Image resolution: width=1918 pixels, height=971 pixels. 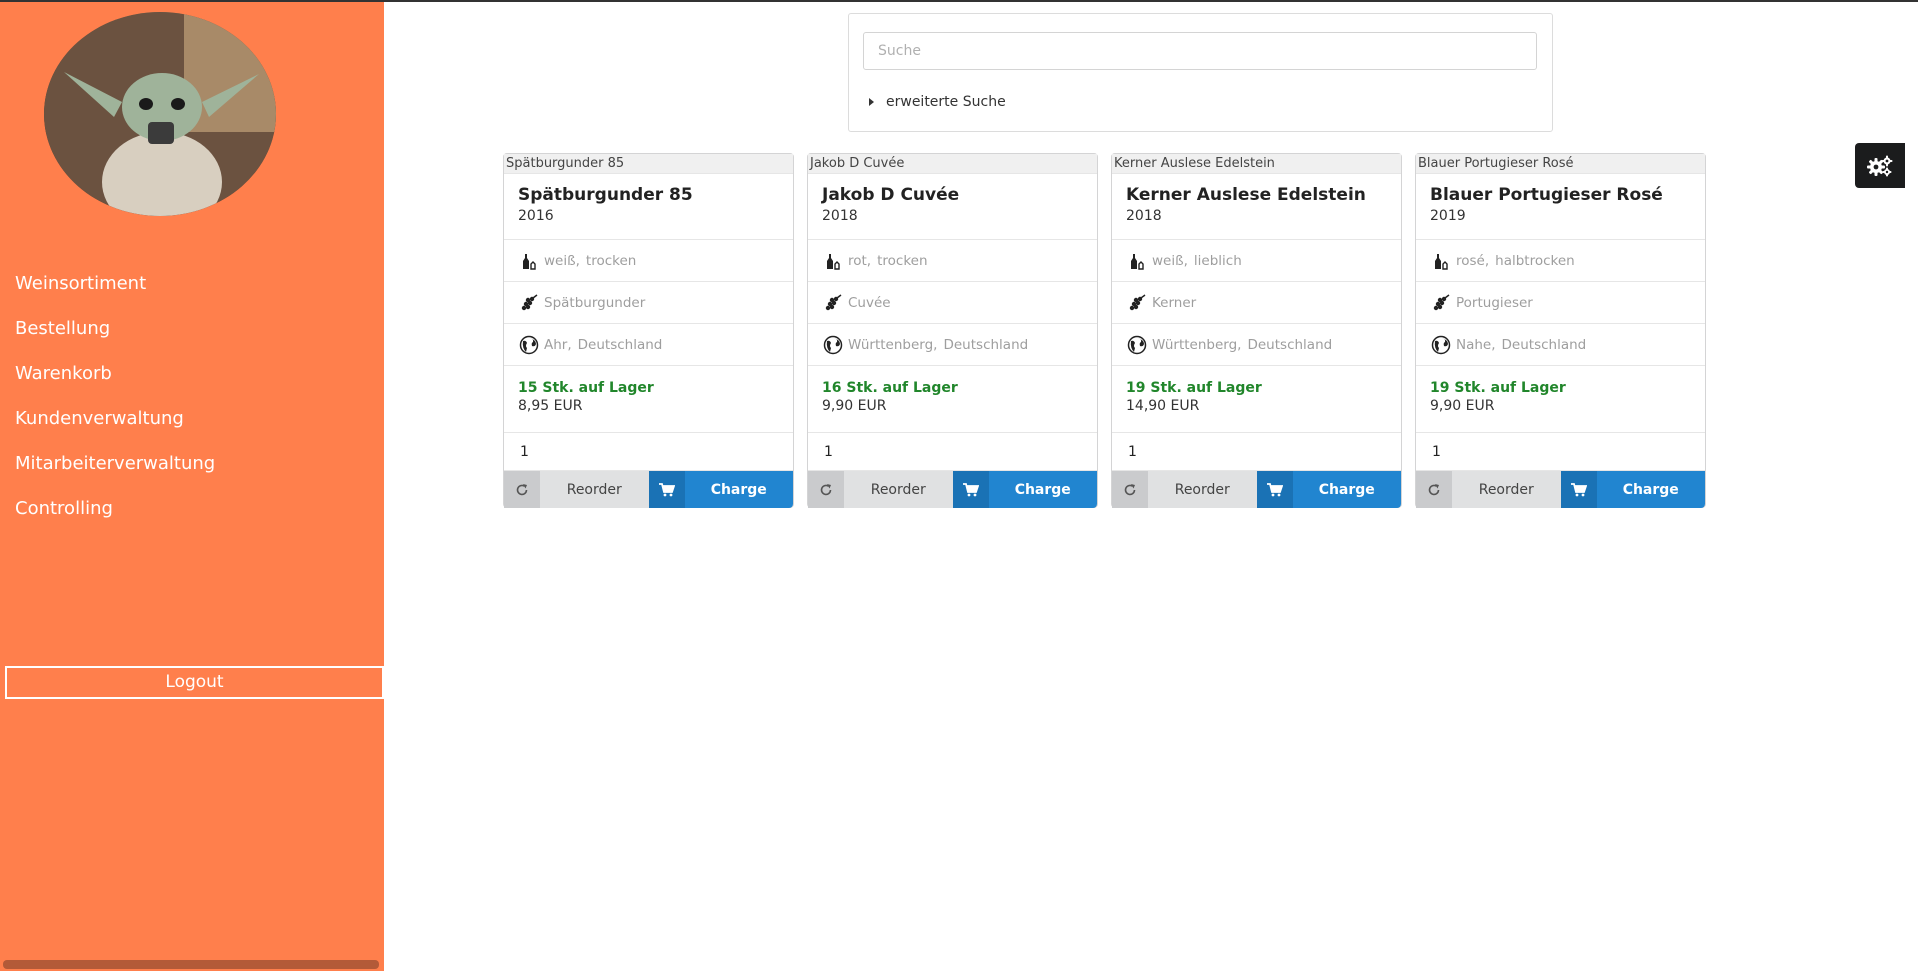 I want to click on card-header: Blauer Portugieser Rosé 2019, so click(x=1560, y=207).